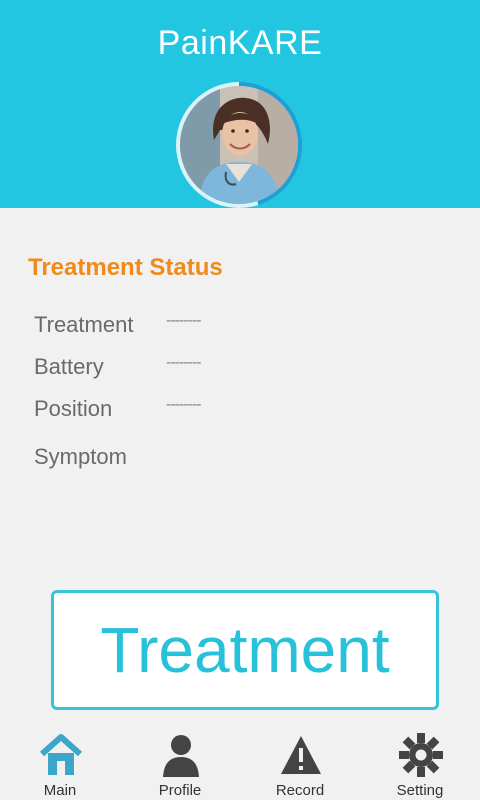 The width and height of the screenshot is (480, 800). Describe the element at coordinates (420, 790) in the screenshot. I see `nav-label-setting: Setting` at that location.